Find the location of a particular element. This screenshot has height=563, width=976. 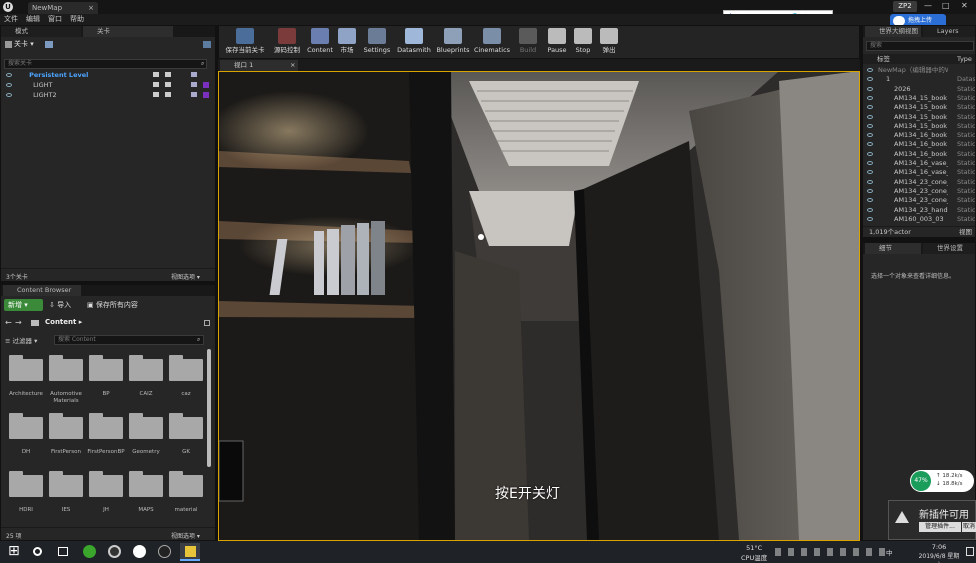

tab-layers: Layers is located at coordinates (949, 31).